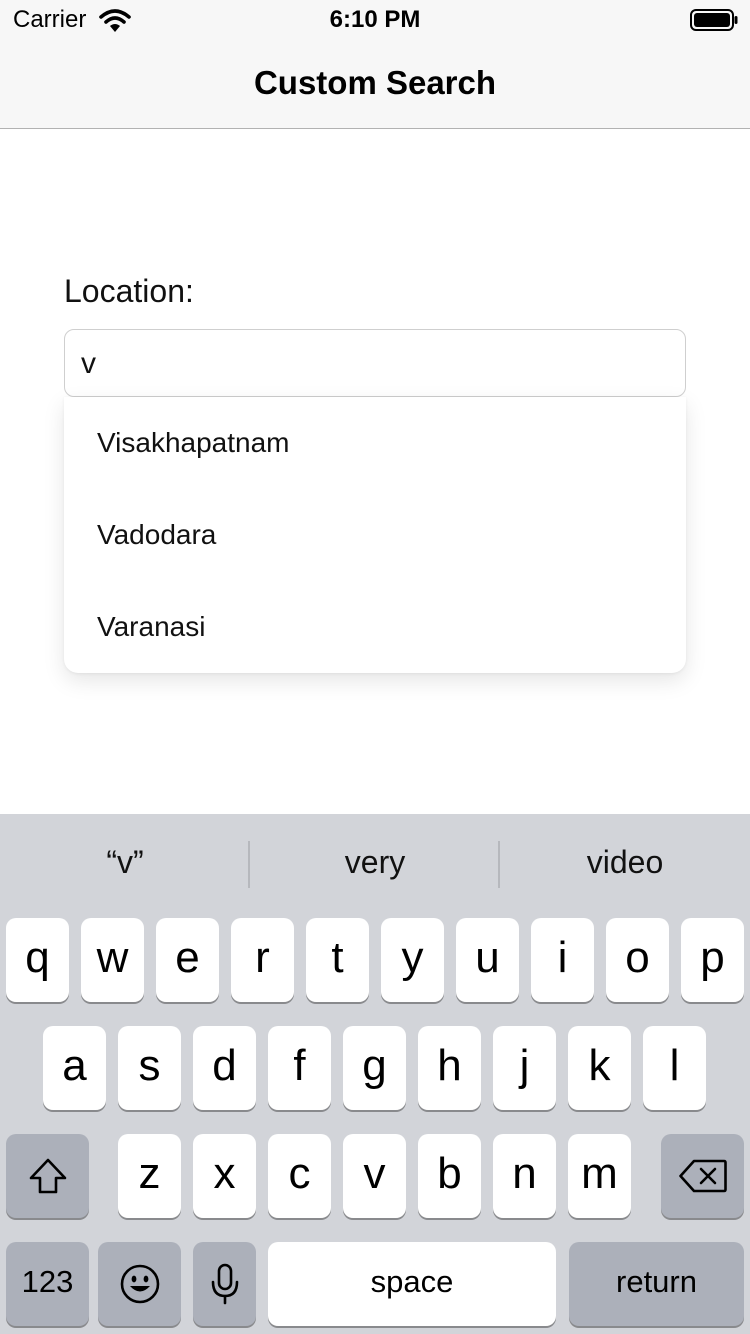 The width and height of the screenshot is (750, 1334). What do you see at coordinates (656, 1284) in the screenshot?
I see `return-key: return` at bounding box center [656, 1284].